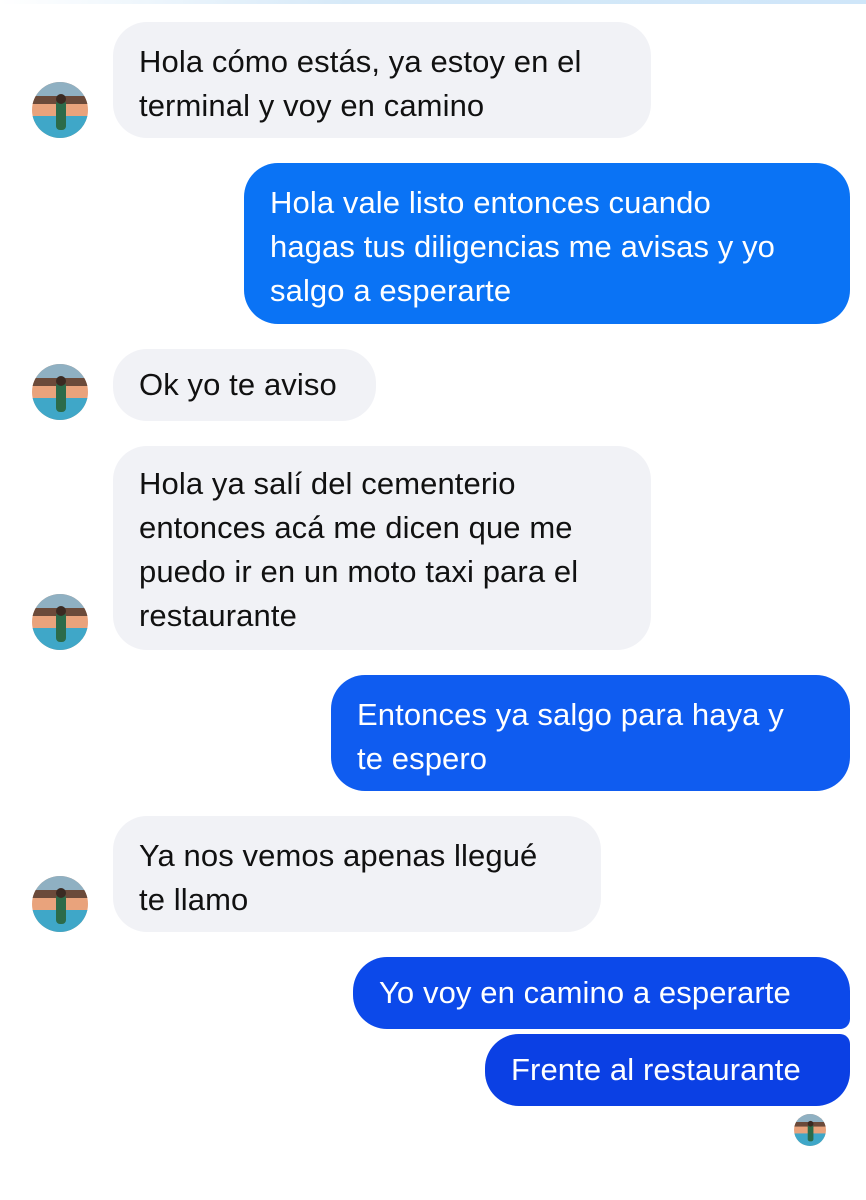 This screenshot has height=1200, width=866. I want to click on message-bubble-incoming: Ya nos vemos apenas llegué te llamo, so click(357, 874).